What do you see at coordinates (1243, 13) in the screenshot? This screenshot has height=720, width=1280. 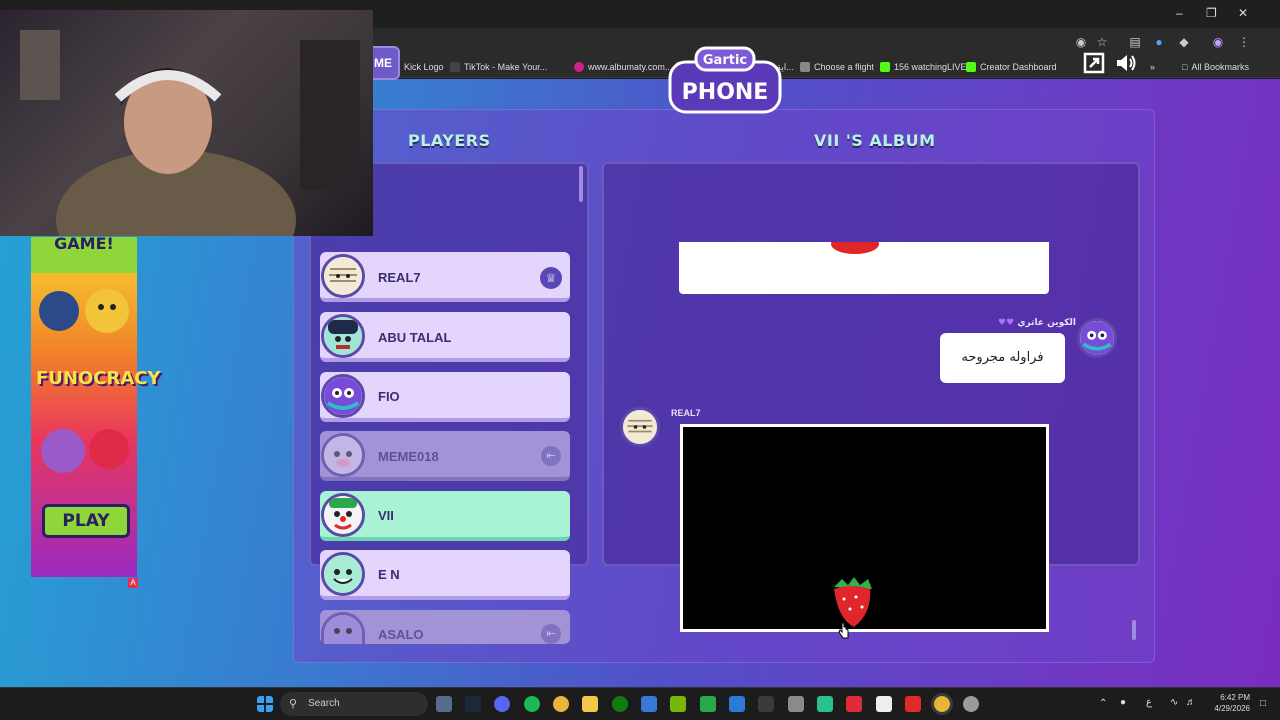 I see `close-icon: ✕` at bounding box center [1243, 13].